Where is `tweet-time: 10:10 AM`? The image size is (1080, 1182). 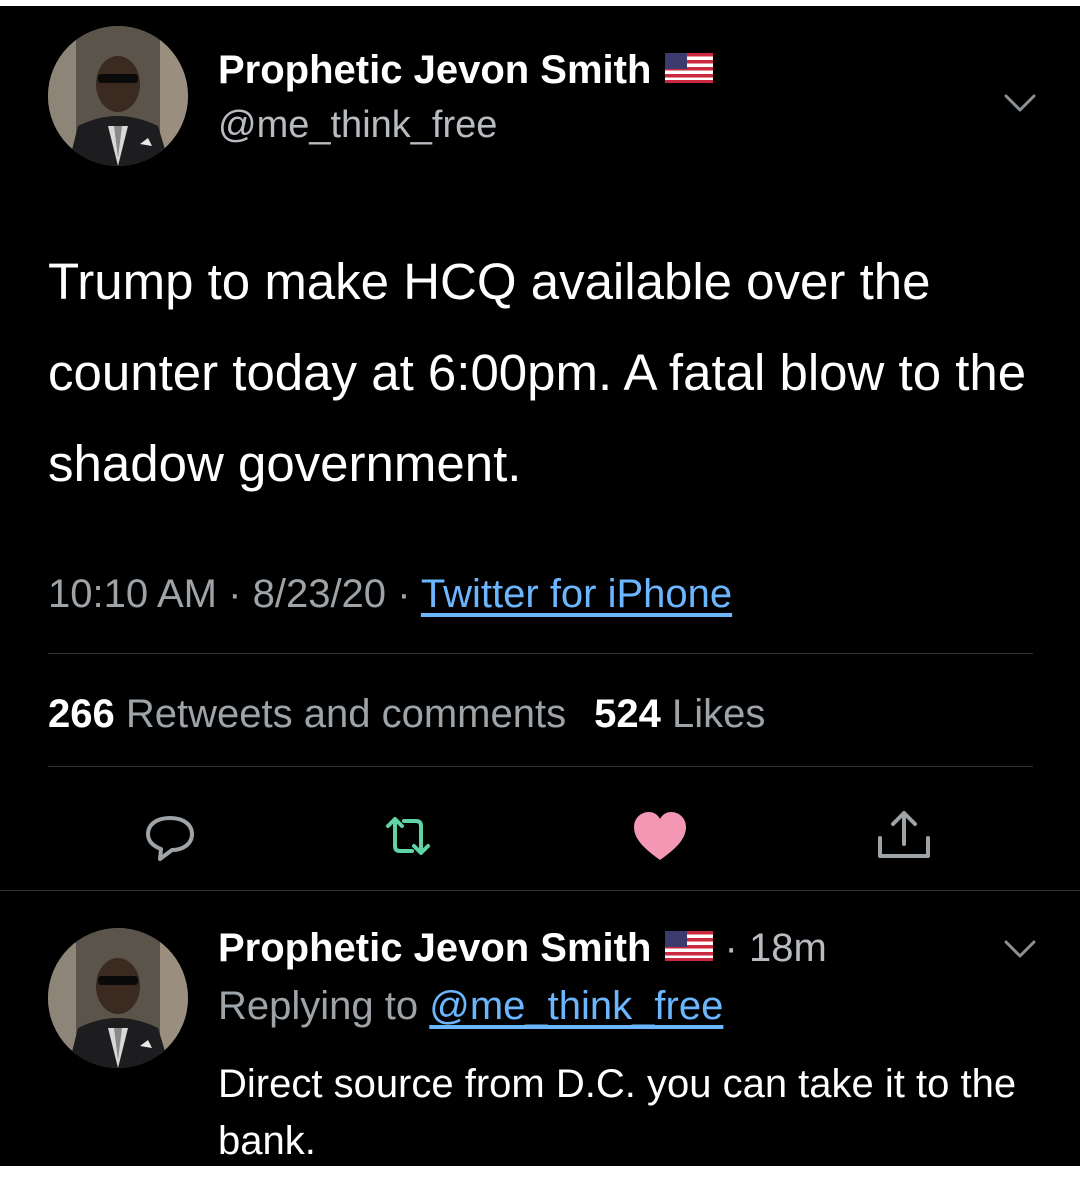 tweet-time: 10:10 AM is located at coordinates (133, 594).